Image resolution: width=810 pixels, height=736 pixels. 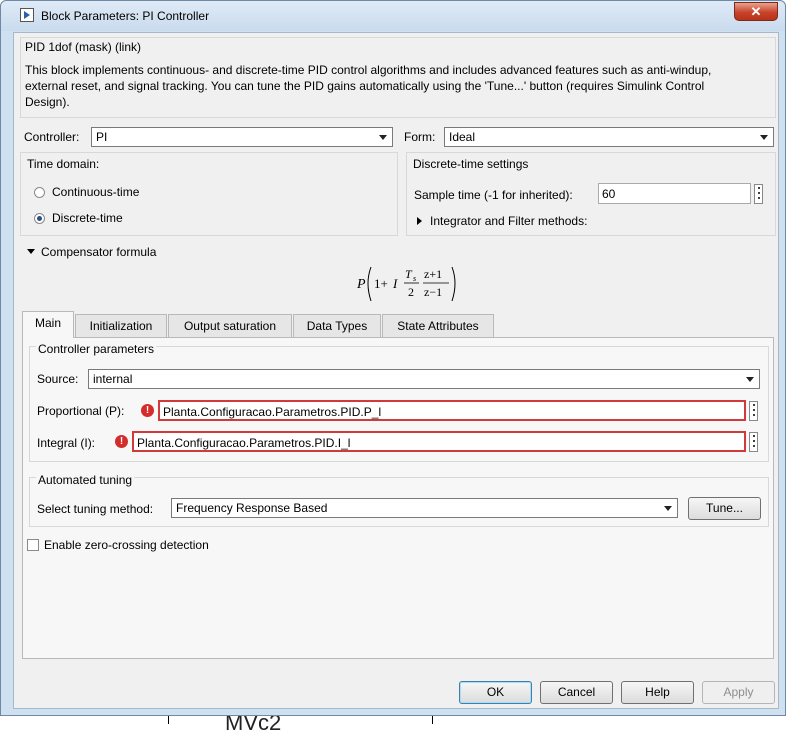 What do you see at coordinates (452, 410) in the screenshot?
I see `proportional-input: Planta.Configuracao.Parametros.PID.P_l` at bounding box center [452, 410].